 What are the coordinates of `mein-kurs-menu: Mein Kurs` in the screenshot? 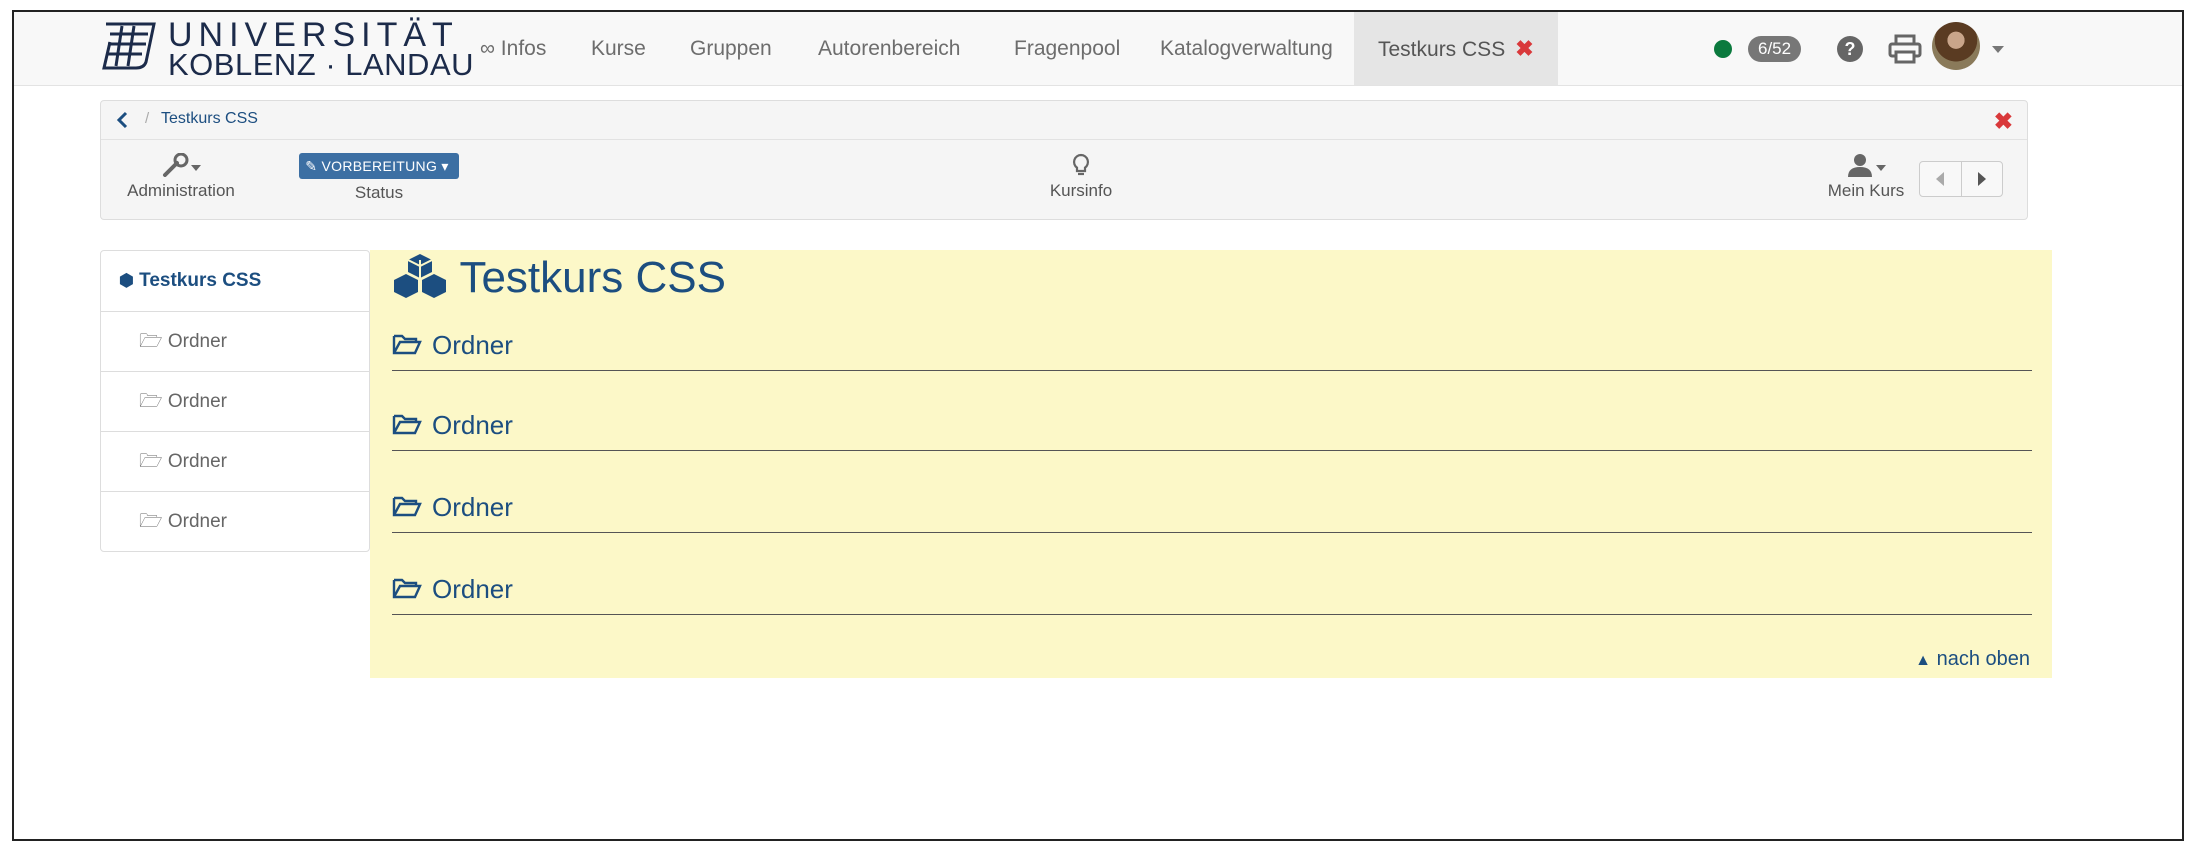 It's located at (1866, 177).